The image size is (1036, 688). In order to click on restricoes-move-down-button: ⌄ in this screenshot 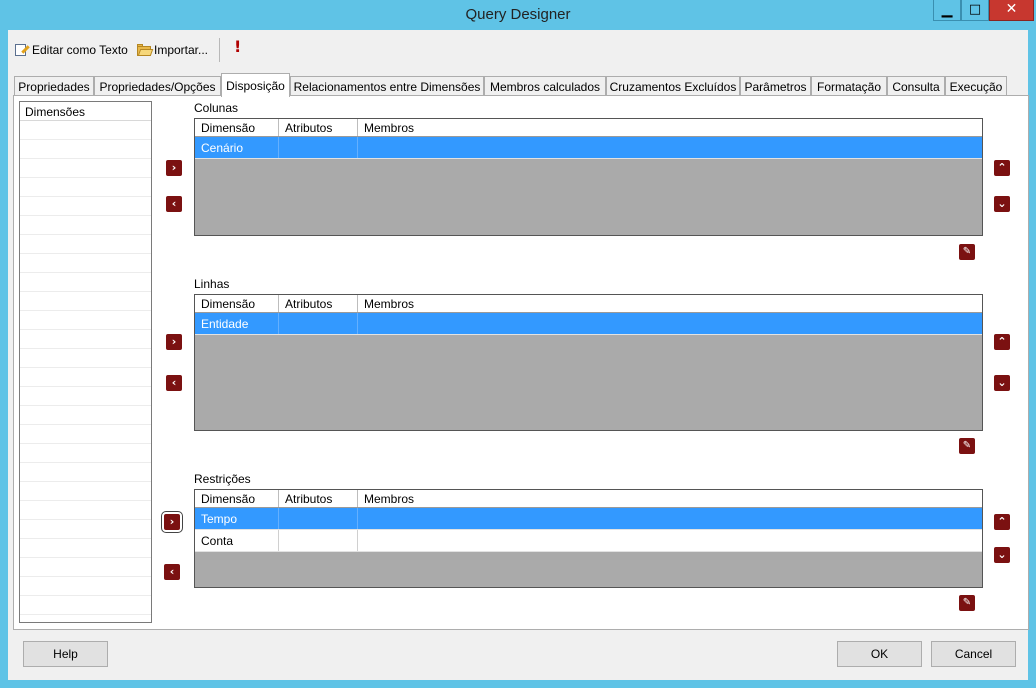, I will do `click(1002, 555)`.